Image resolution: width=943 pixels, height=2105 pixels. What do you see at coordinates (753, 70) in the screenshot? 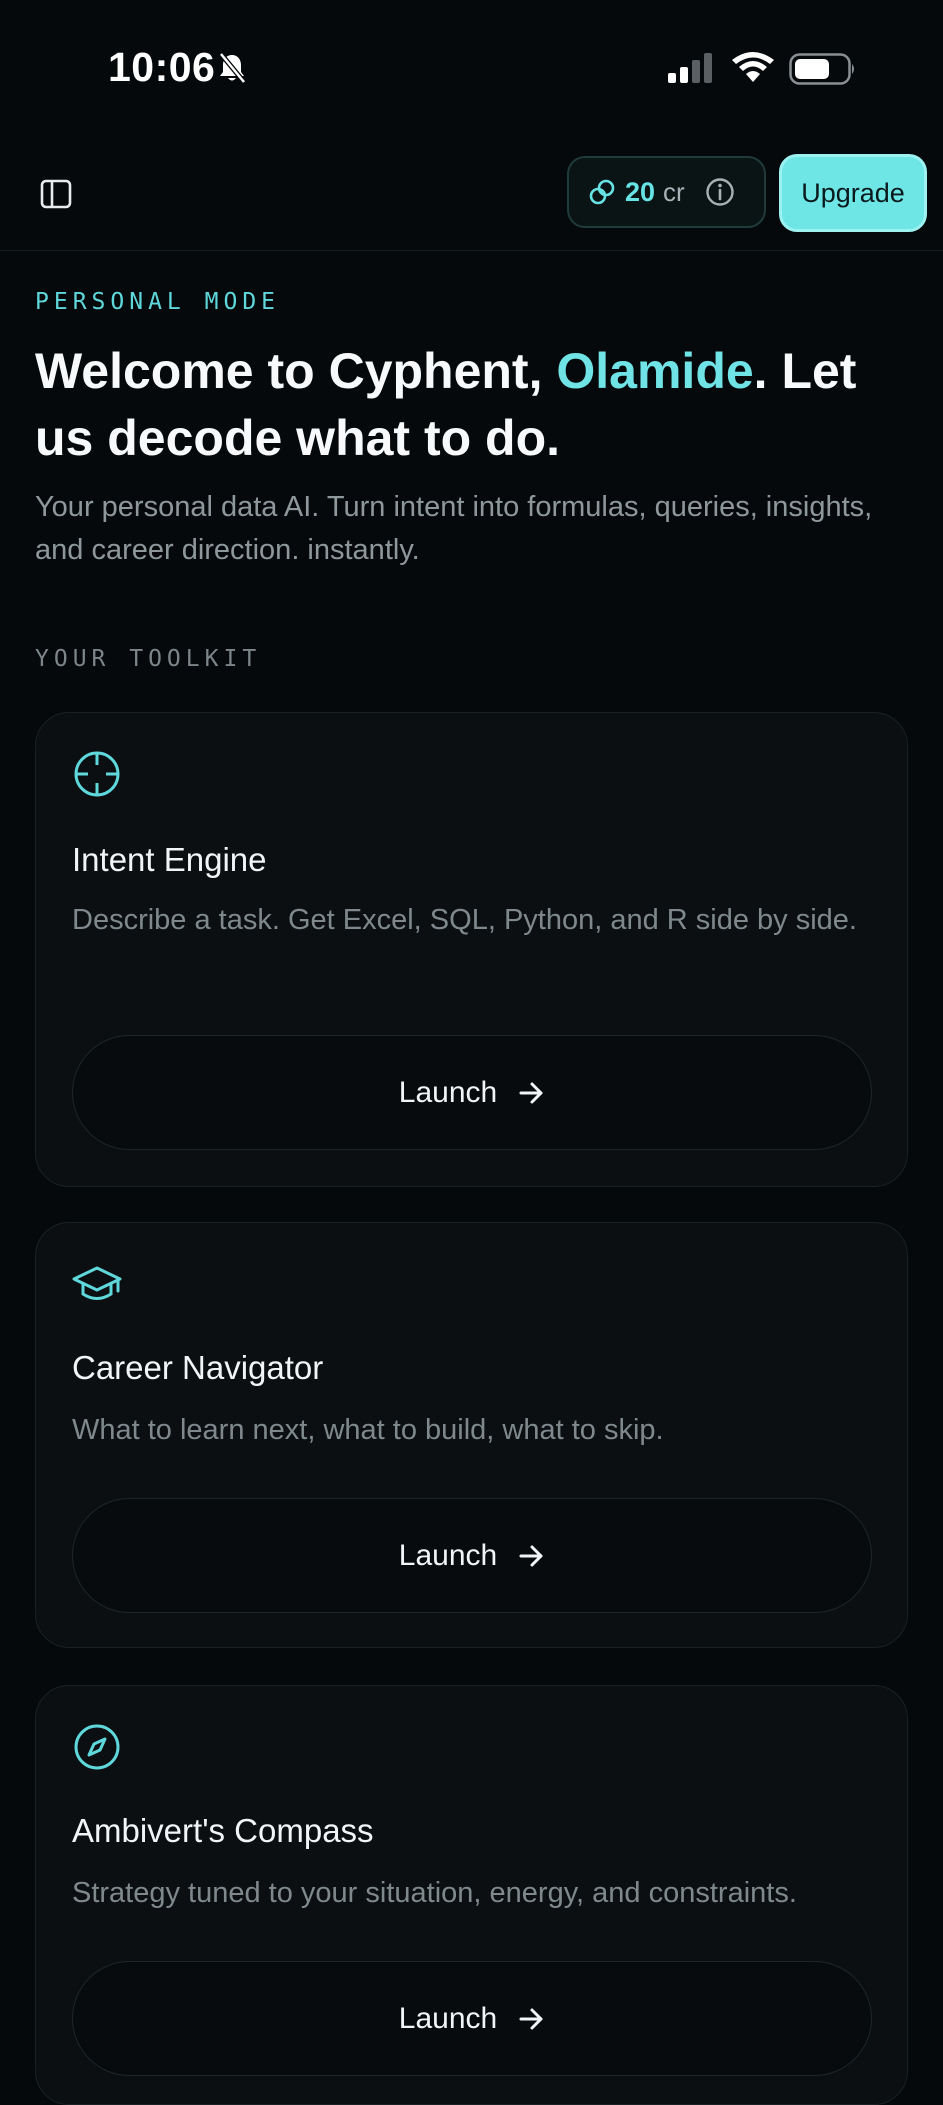
I see `wifi-icon` at bounding box center [753, 70].